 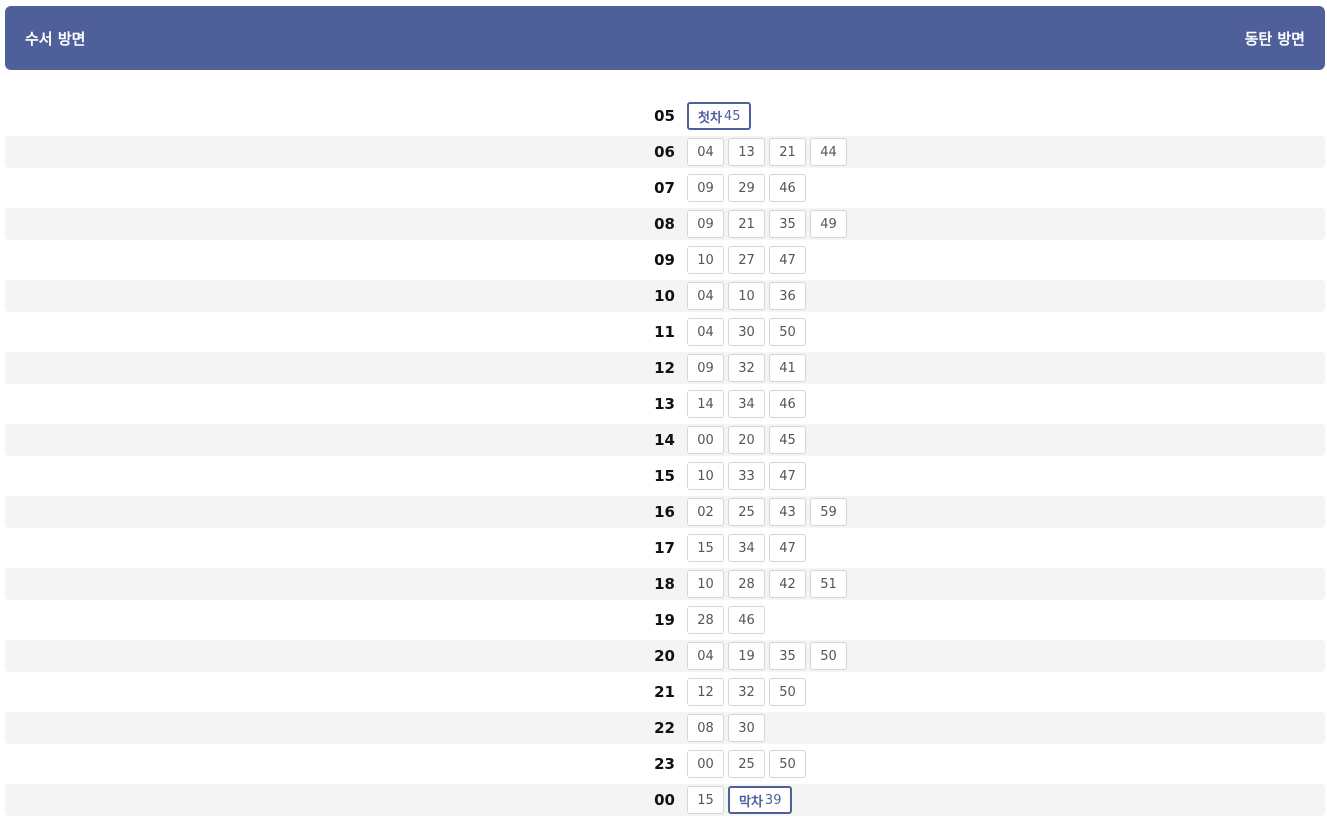 I want to click on departure-minute-chip: 44, so click(x=828, y=152).